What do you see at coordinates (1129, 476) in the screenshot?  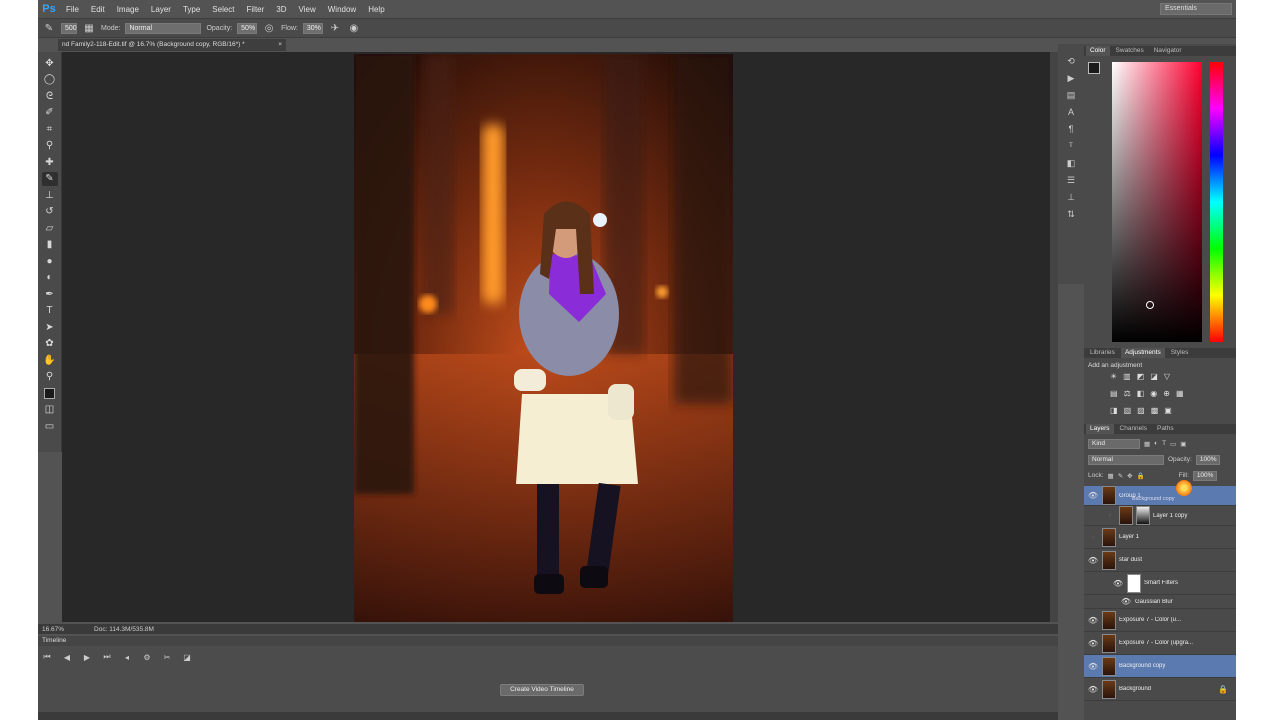 I see `lock-position-icon: ✥` at bounding box center [1129, 476].